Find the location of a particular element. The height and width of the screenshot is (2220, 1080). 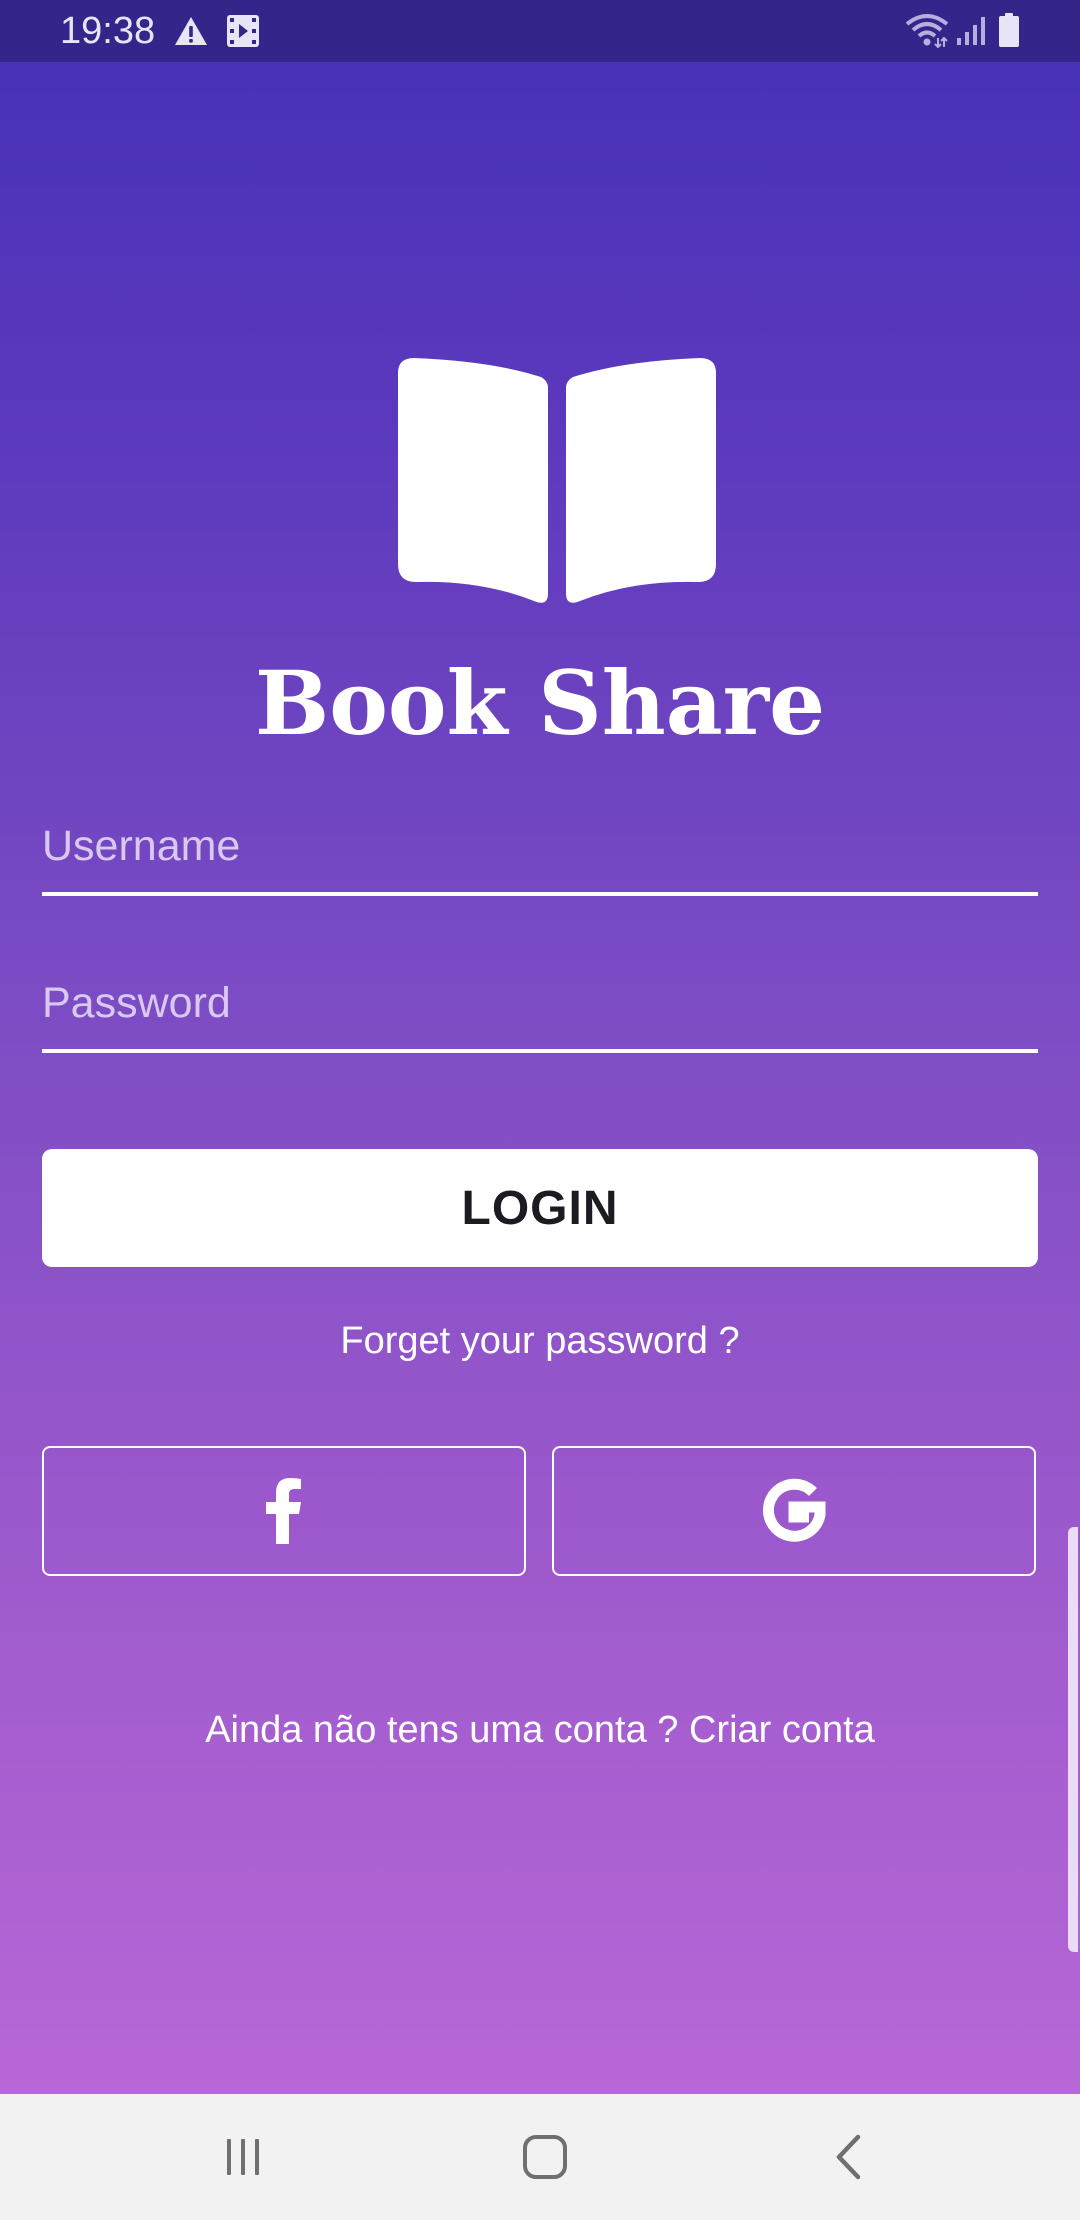

signup-row: Ainda não tens uma conta ? Criar conta is located at coordinates (540, 1730).